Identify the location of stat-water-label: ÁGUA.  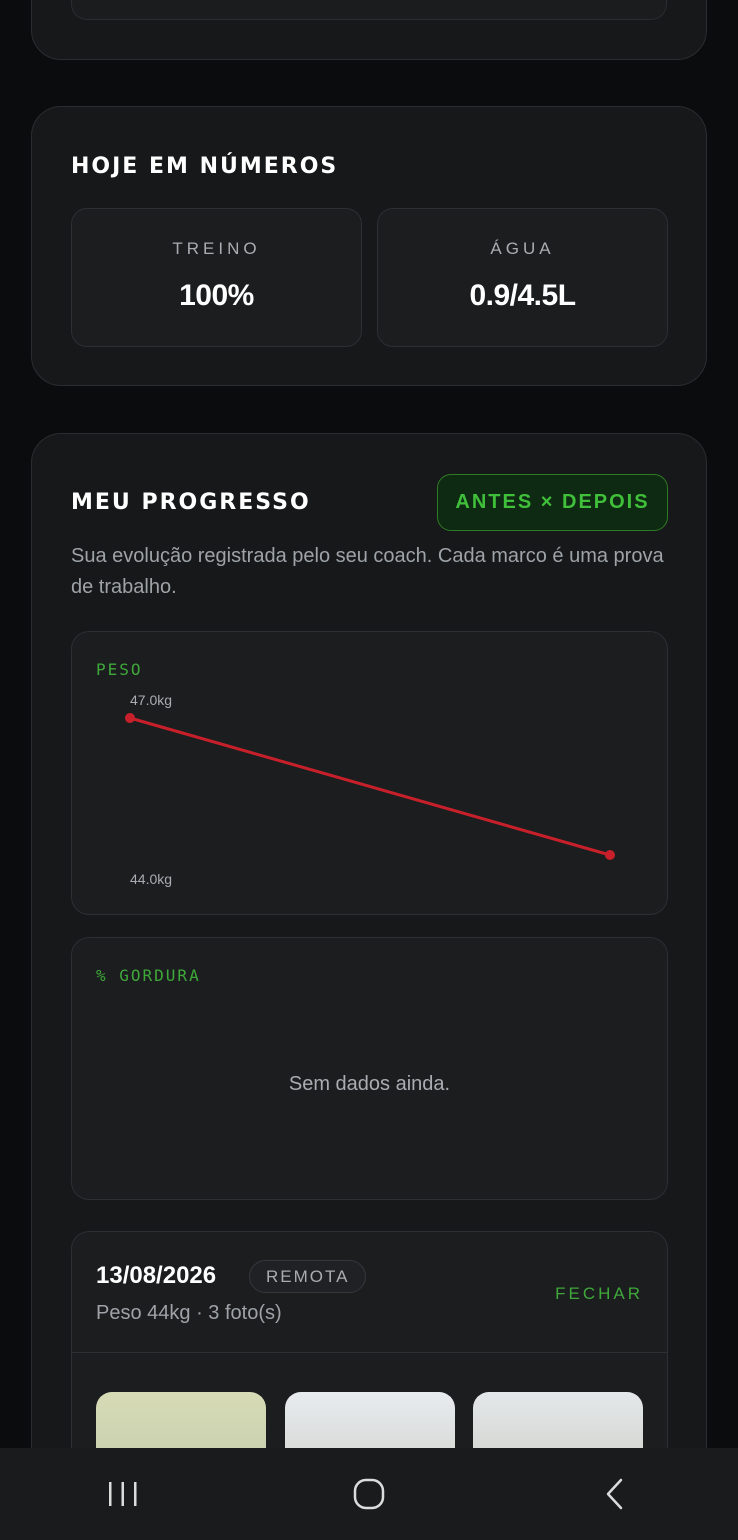
(522, 248).